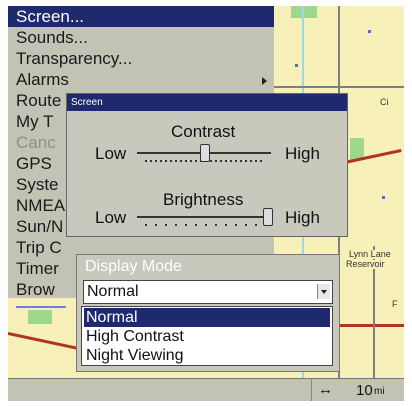 Image resolution: width=412 pixels, height=406 pixels. I want to click on status-bar: ↔ 10 mi, so click(206, 389).